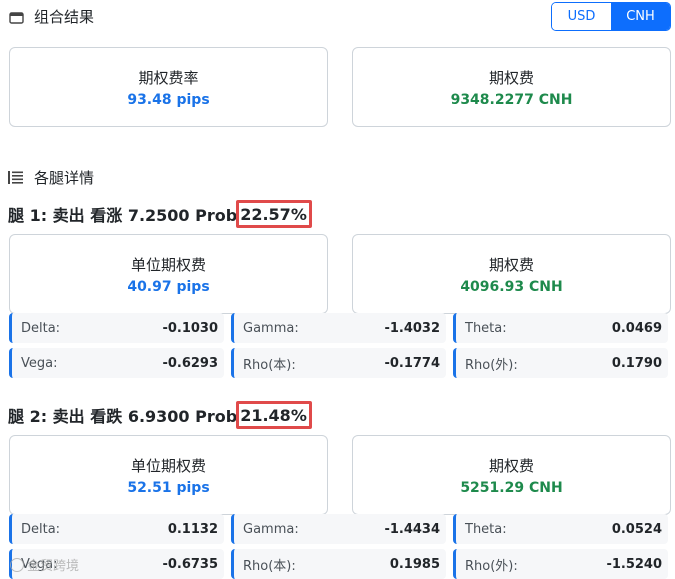  What do you see at coordinates (116, 363) in the screenshot?
I see `leg-1-greek-vega: Vega: -0.6293` at bounding box center [116, 363].